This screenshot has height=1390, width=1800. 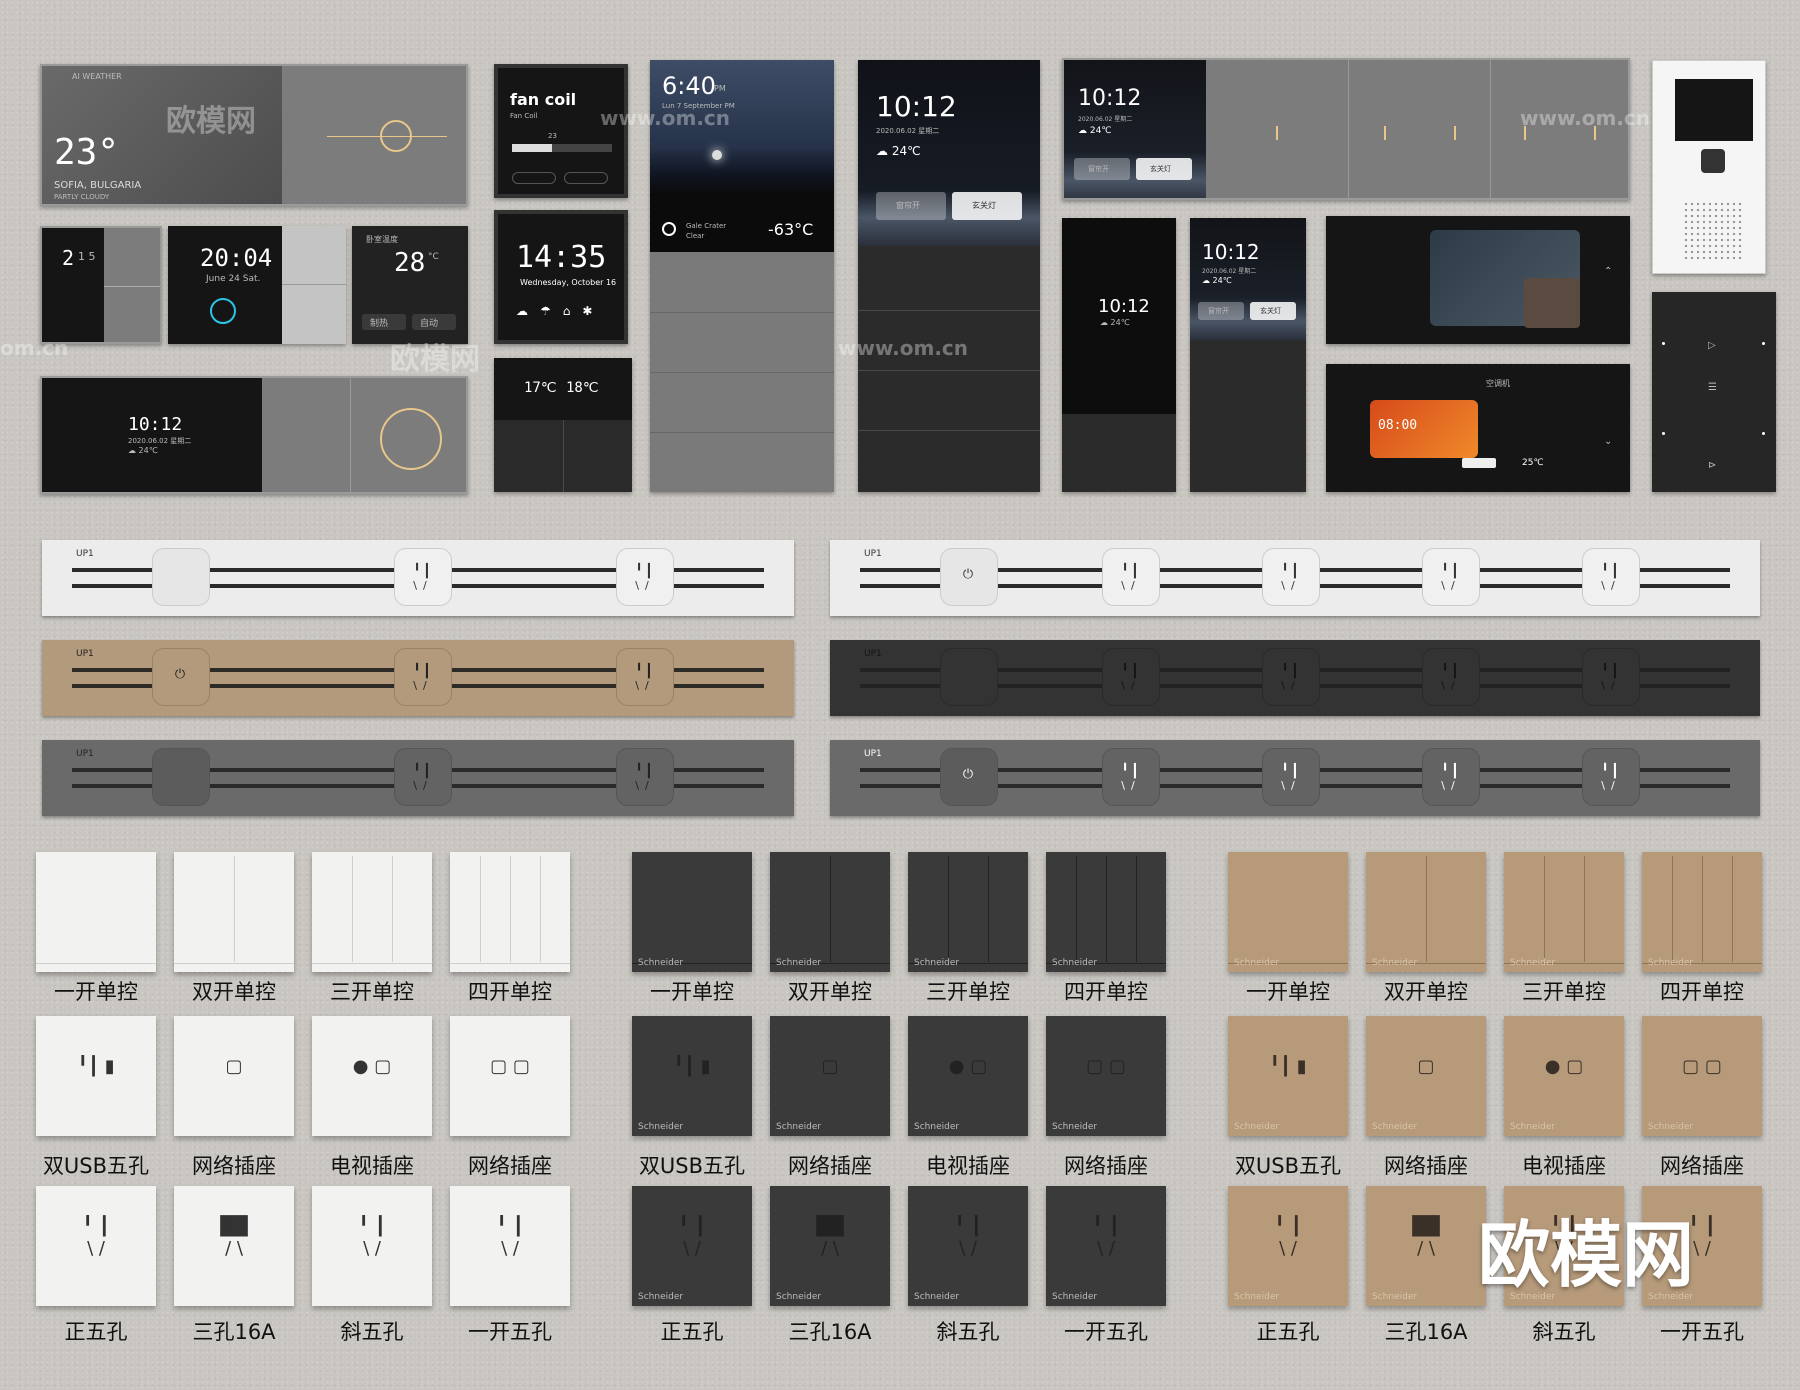 What do you see at coordinates (1608, 271) in the screenshot?
I see `dash-chevron-up-icon: ⌃` at bounding box center [1608, 271].